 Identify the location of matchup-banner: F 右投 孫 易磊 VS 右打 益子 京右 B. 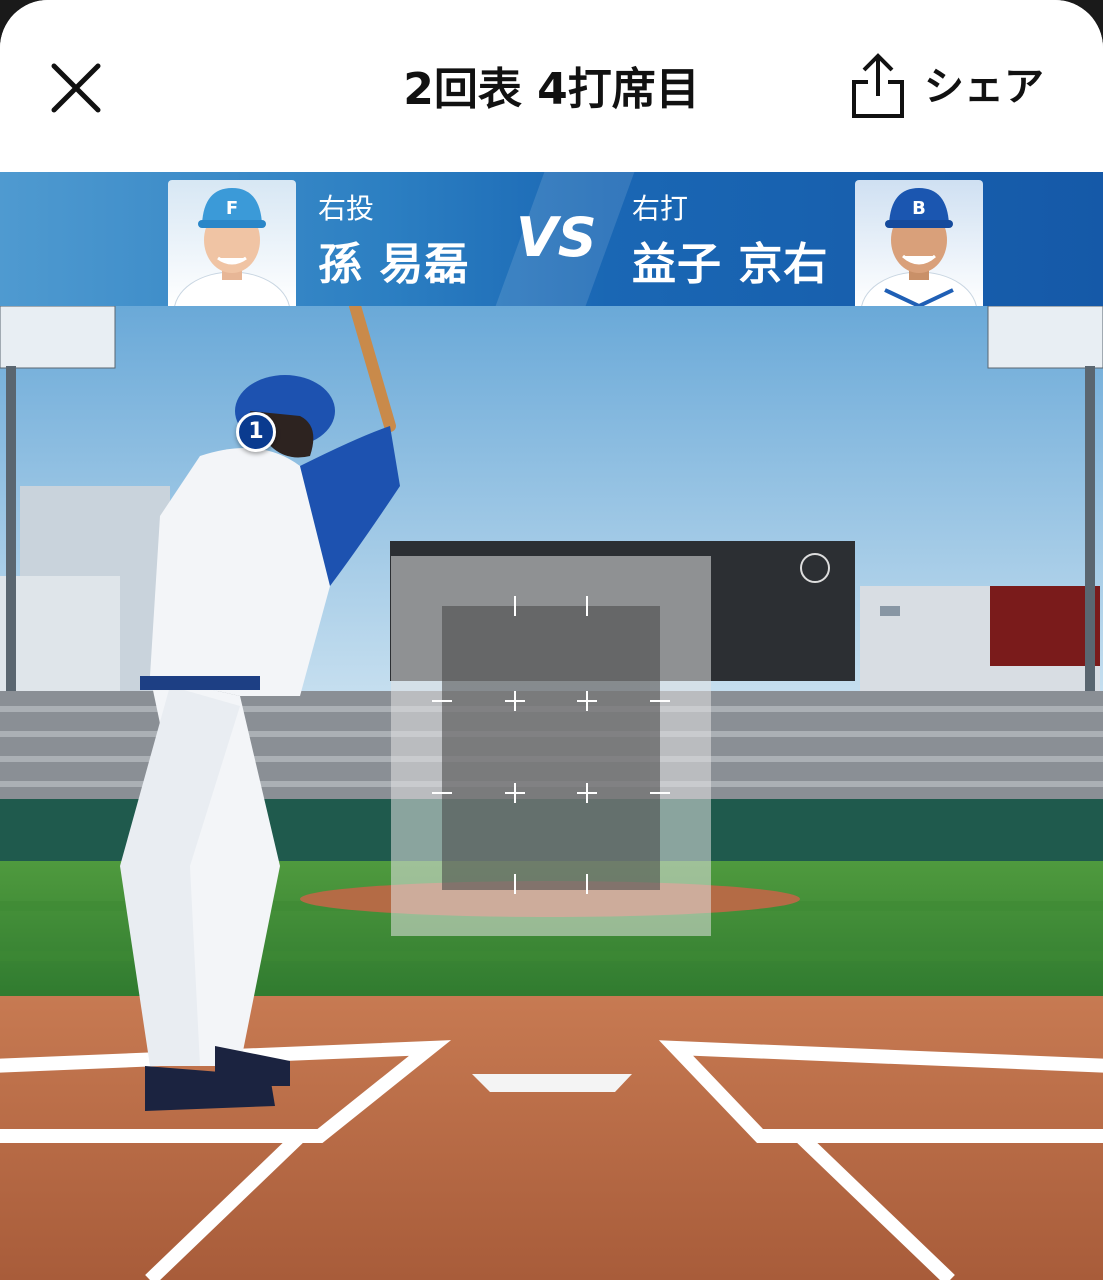
(551, 239).